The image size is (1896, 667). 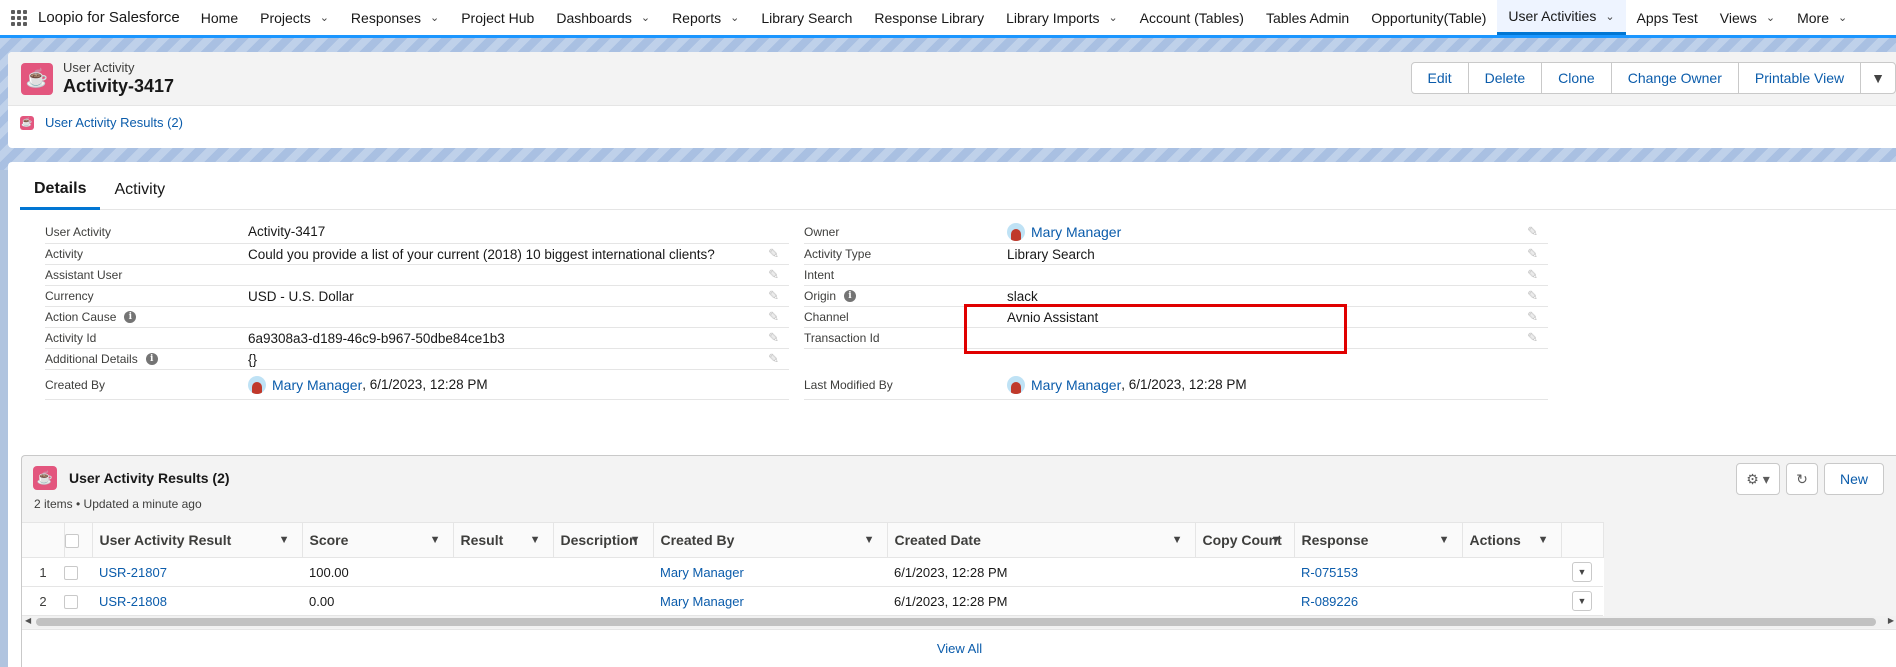 I want to click on scrollbar-thumb, so click(x=956, y=622).